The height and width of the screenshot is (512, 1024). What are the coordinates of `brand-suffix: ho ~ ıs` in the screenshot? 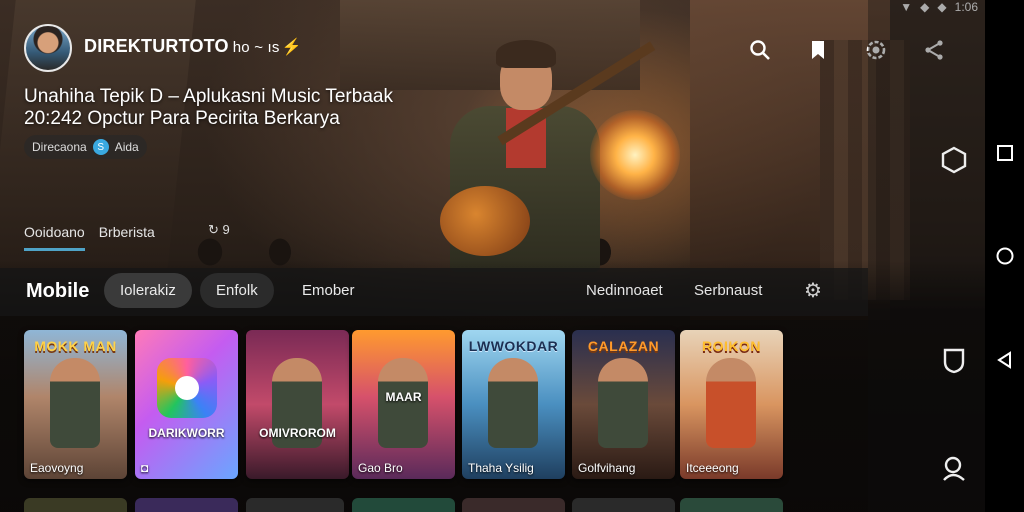 It's located at (256, 47).